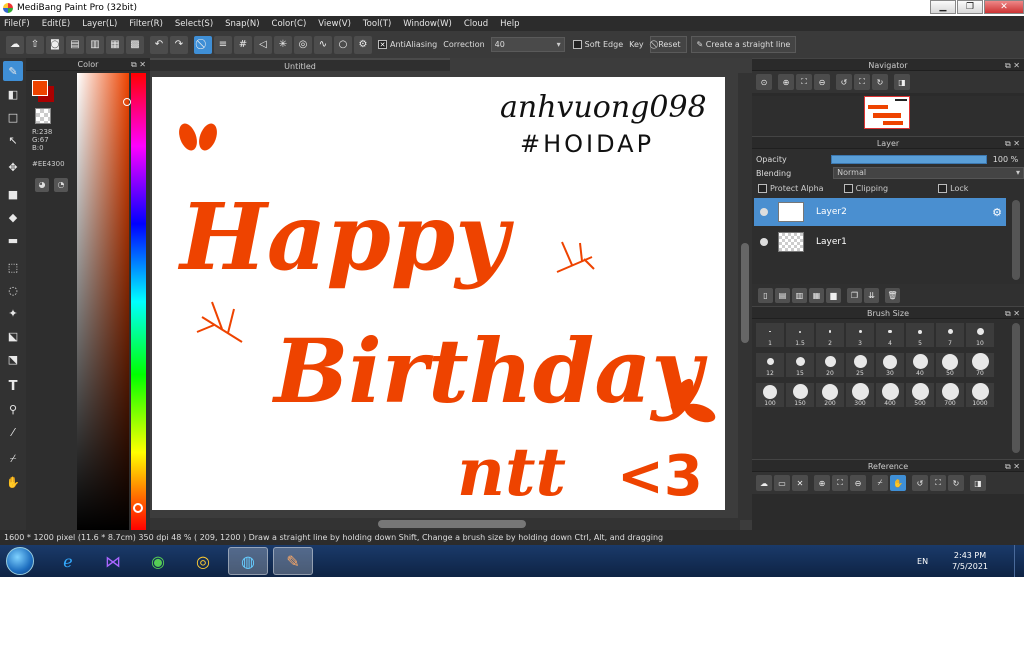  I want to click on snap-off-icon: ⃠, so click(203, 44).